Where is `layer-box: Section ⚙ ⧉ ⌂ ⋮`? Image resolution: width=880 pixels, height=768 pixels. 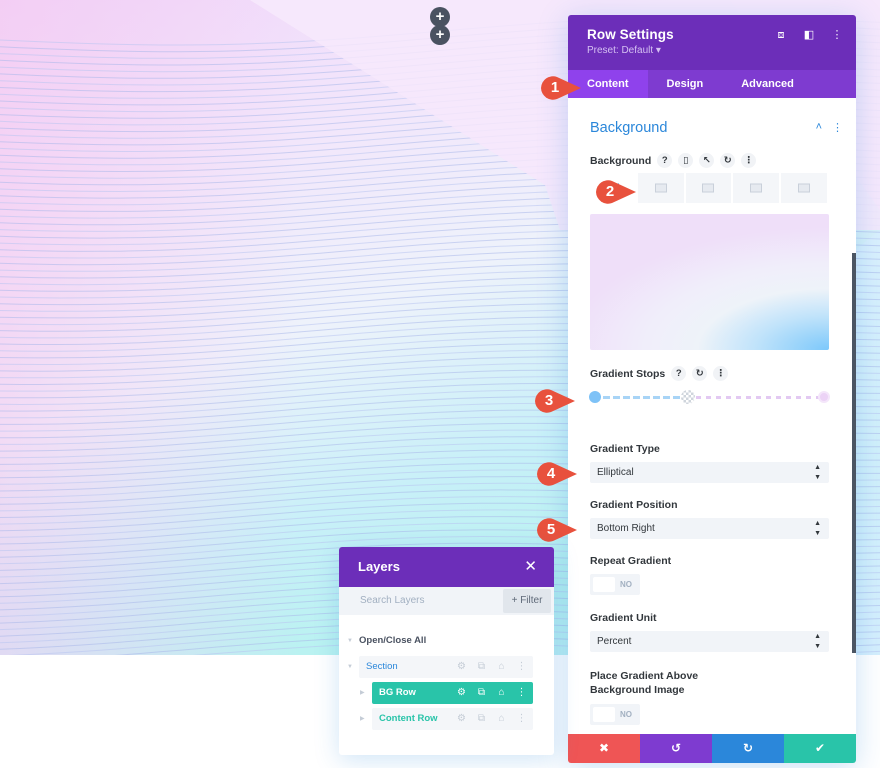 layer-box: Section ⚙ ⧉ ⌂ ⋮ is located at coordinates (446, 667).